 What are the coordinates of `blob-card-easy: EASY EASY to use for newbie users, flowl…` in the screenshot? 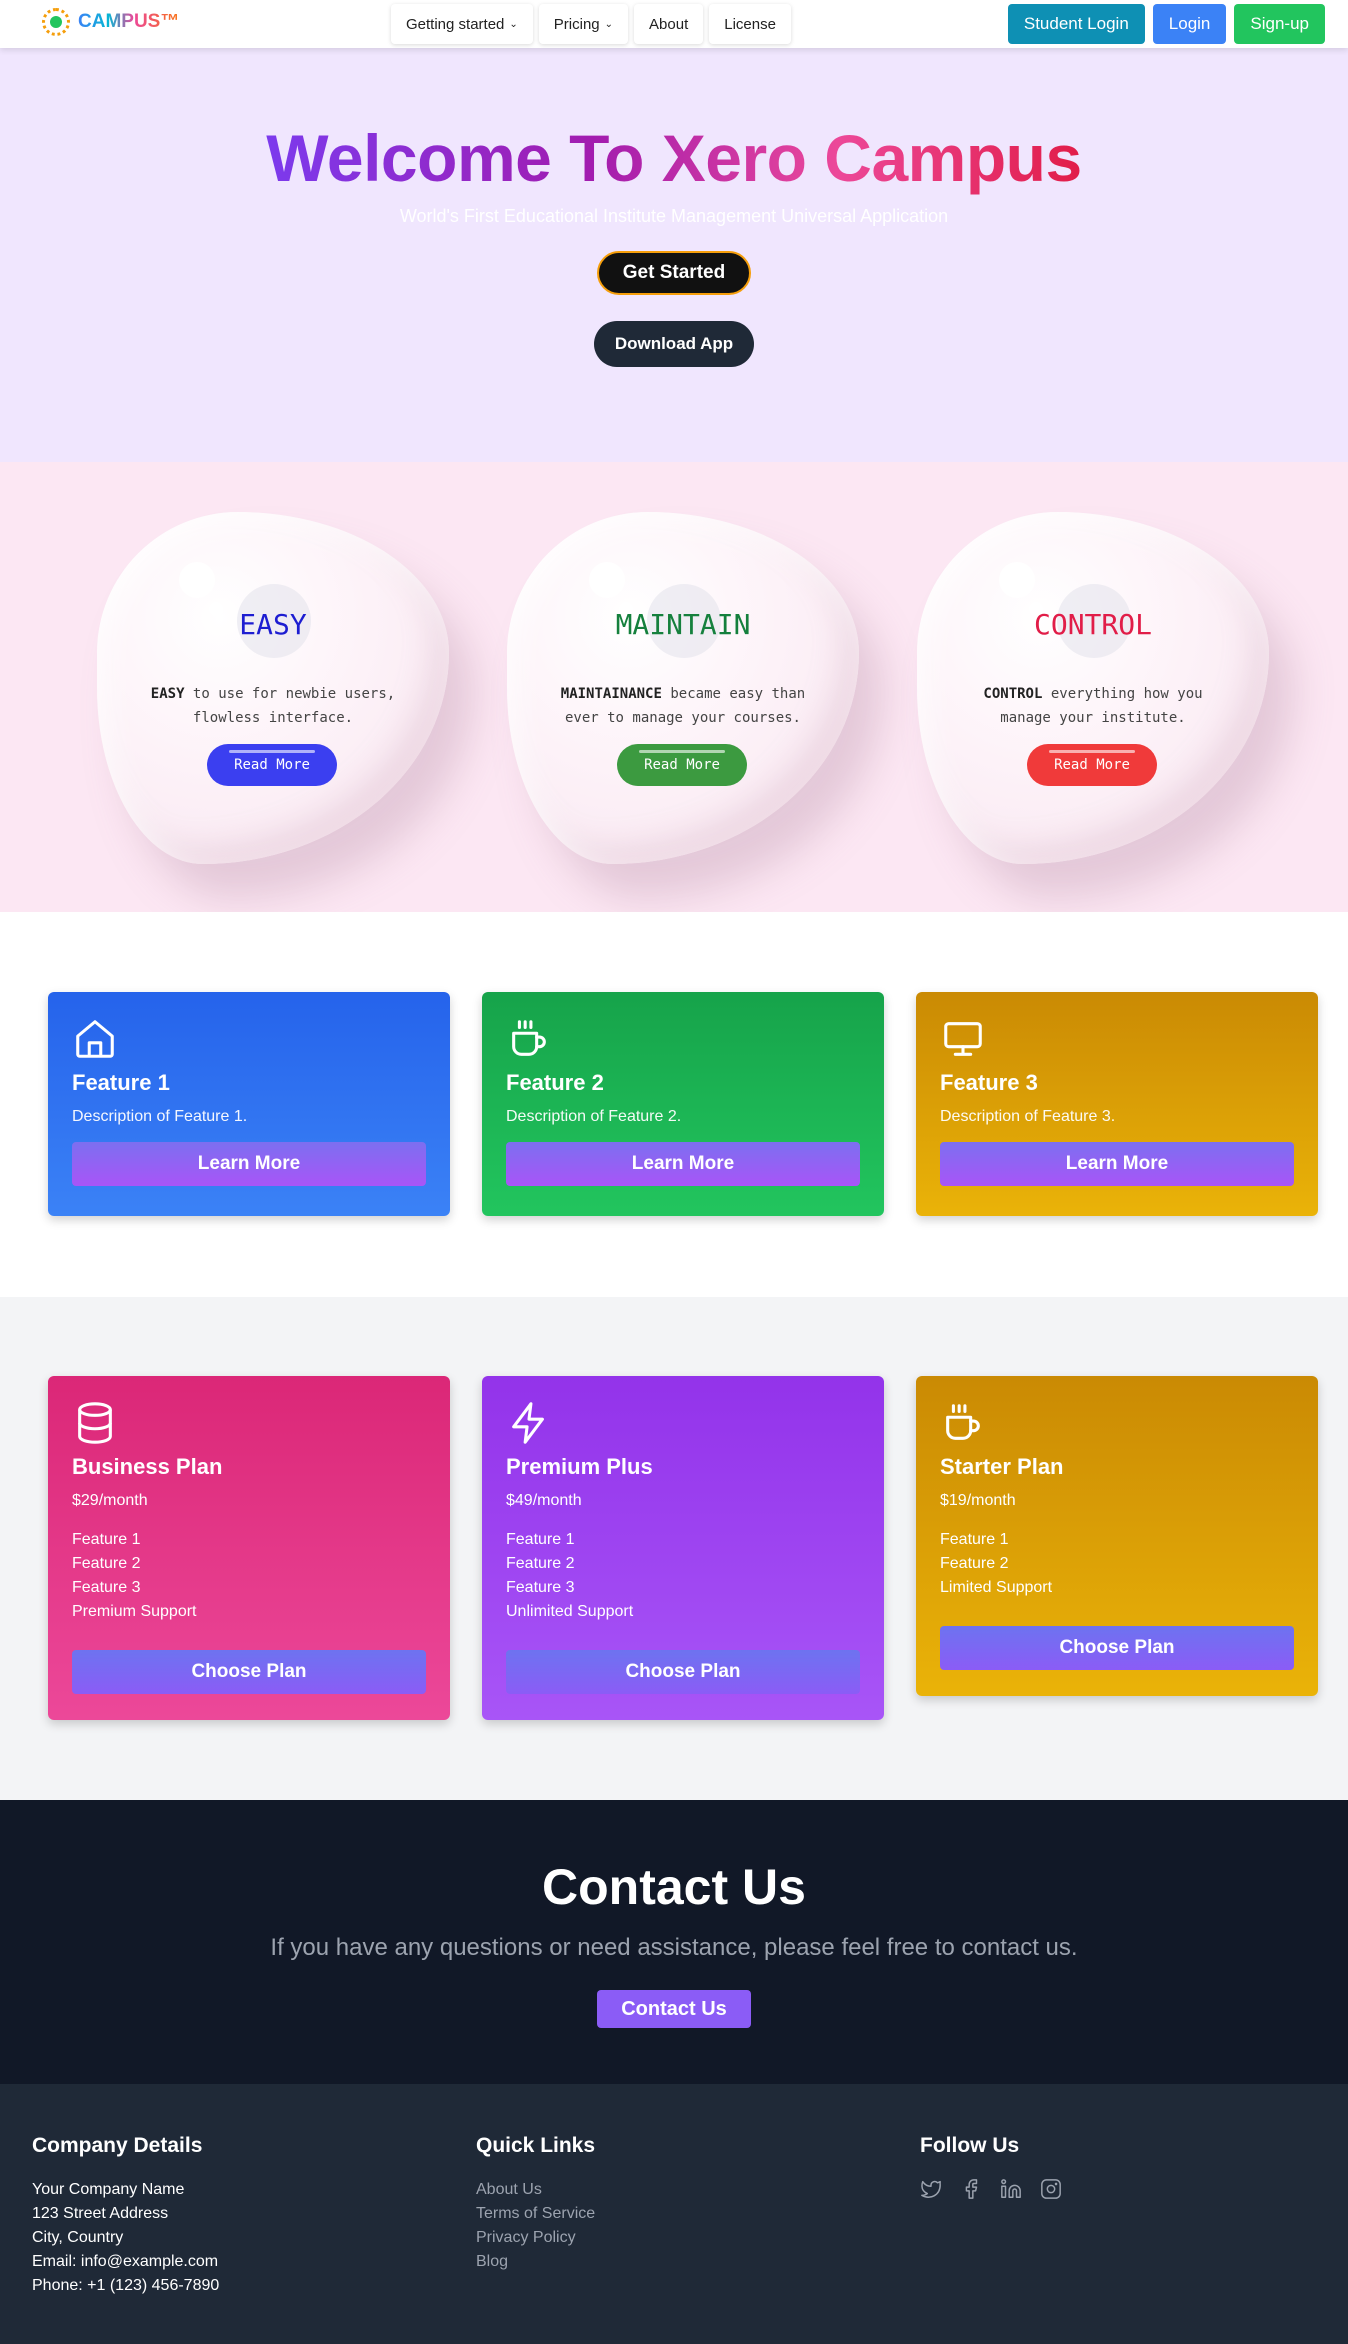 It's located at (273, 688).